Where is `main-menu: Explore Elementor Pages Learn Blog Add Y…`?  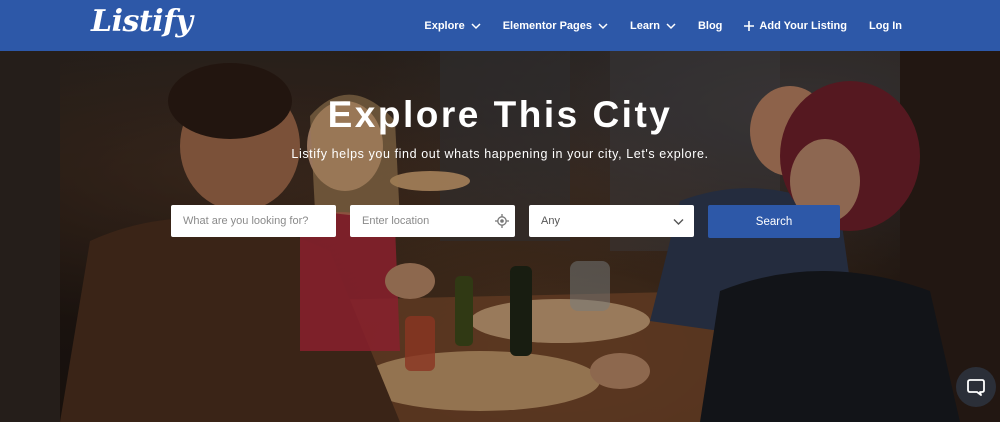
main-menu: Explore Elementor Pages Learn Blog Add Y… is located at coordinates (652, 25).